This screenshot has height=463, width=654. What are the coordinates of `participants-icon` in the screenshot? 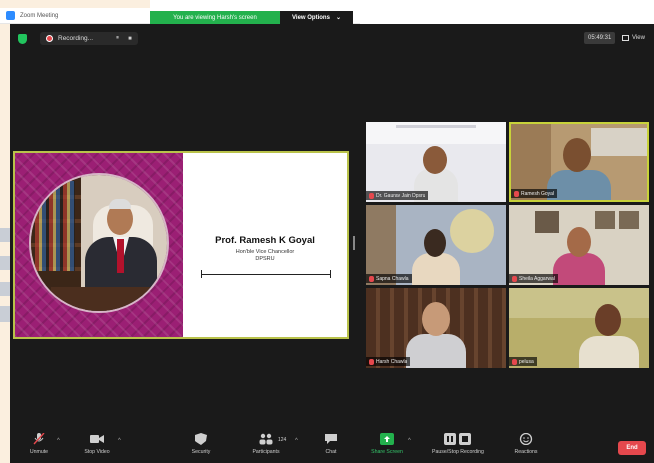 It's located at (266, 439).